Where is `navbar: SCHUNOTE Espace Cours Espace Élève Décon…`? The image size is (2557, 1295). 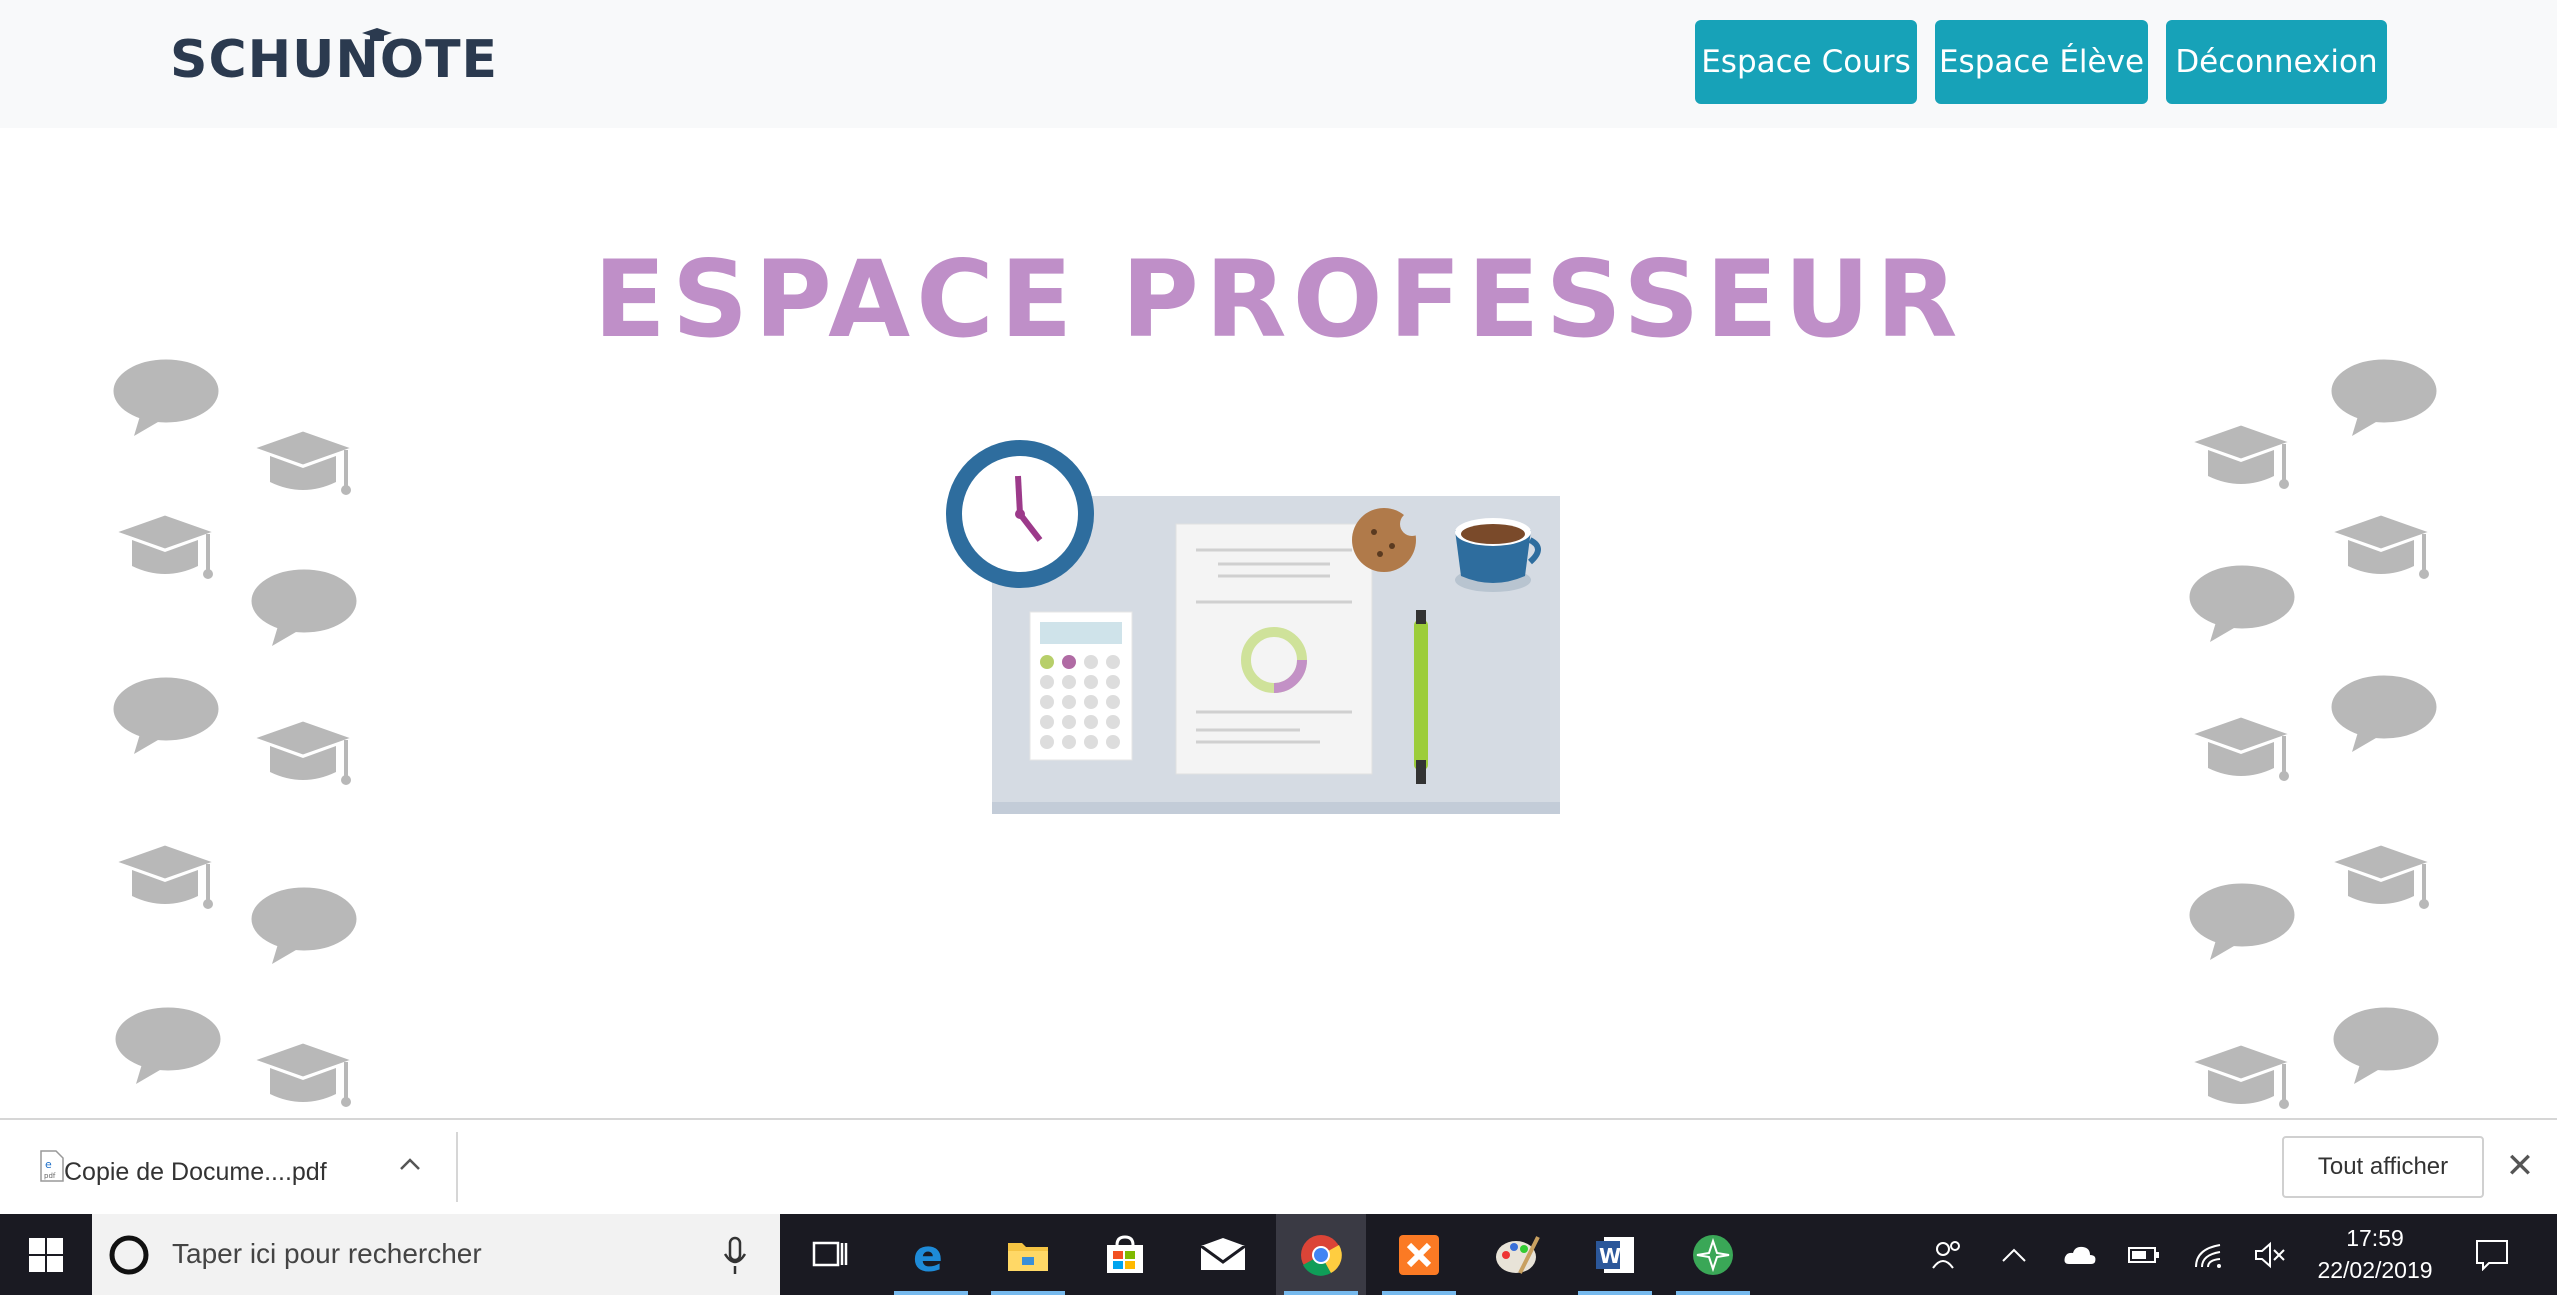
navbar: SCHUNOTE Espace Cours Espace Élève Décon… is located at coordinates (1278, 64).